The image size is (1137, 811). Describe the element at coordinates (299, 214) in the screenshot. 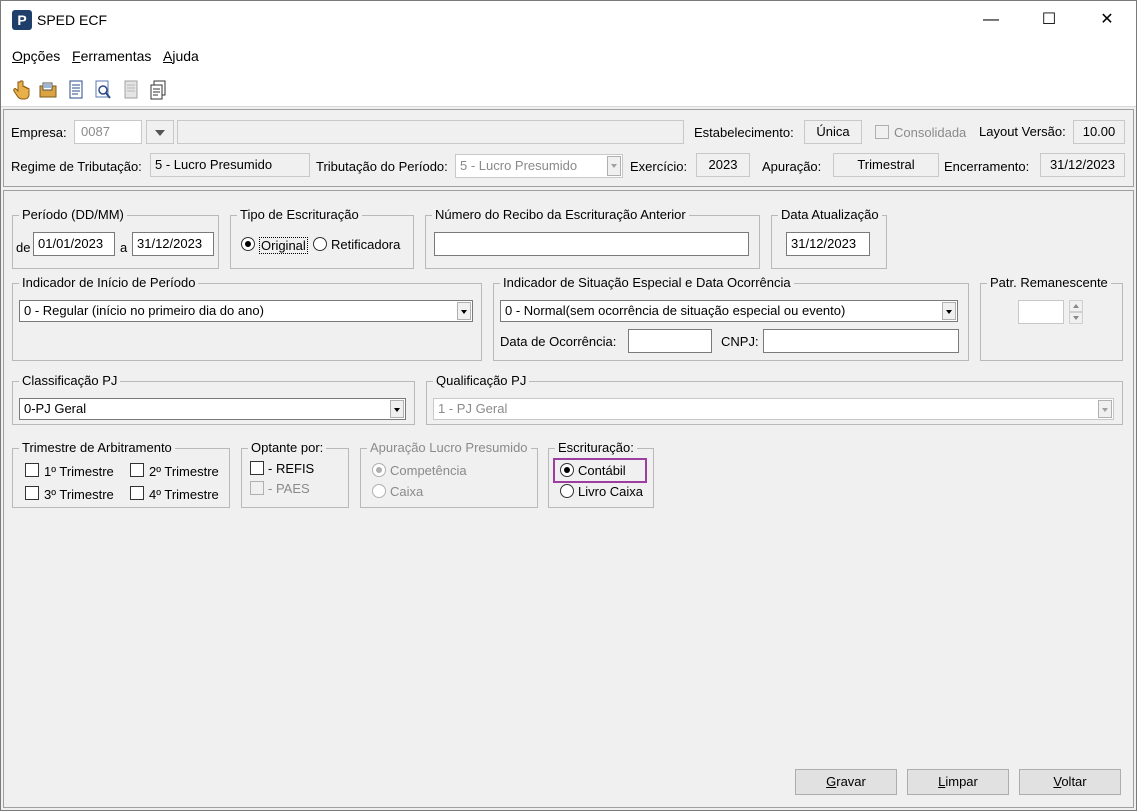

I see `tipo-escrituracao-legend: Tipo de Escrituração` at that location.